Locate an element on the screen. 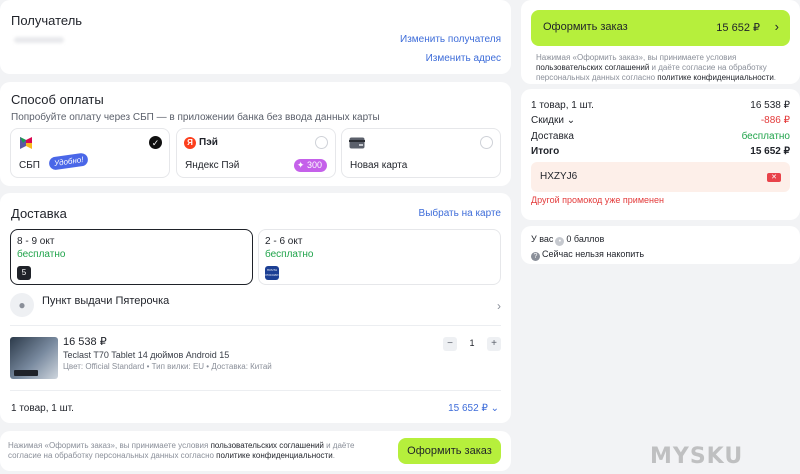 This screenshot has height=474, width=800. discount-row: Скидки ⌄ -886 ₽ is located at coordinates (660, 120).